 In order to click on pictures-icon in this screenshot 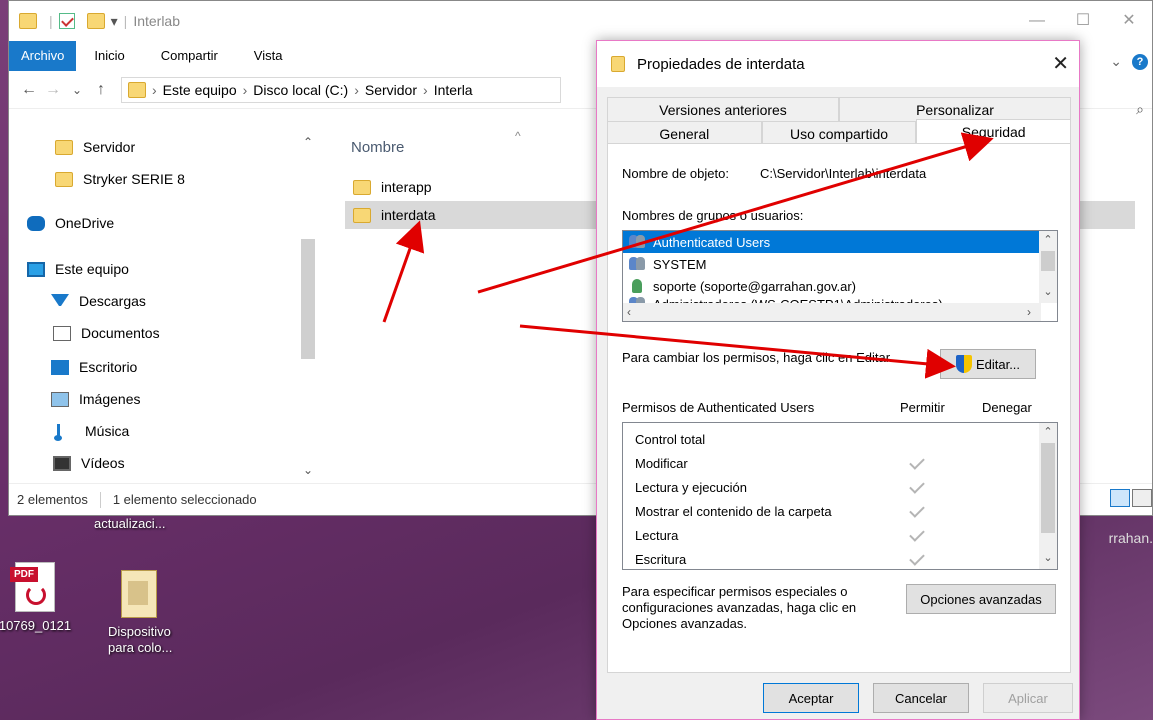, I will do `click(60, 399)`.